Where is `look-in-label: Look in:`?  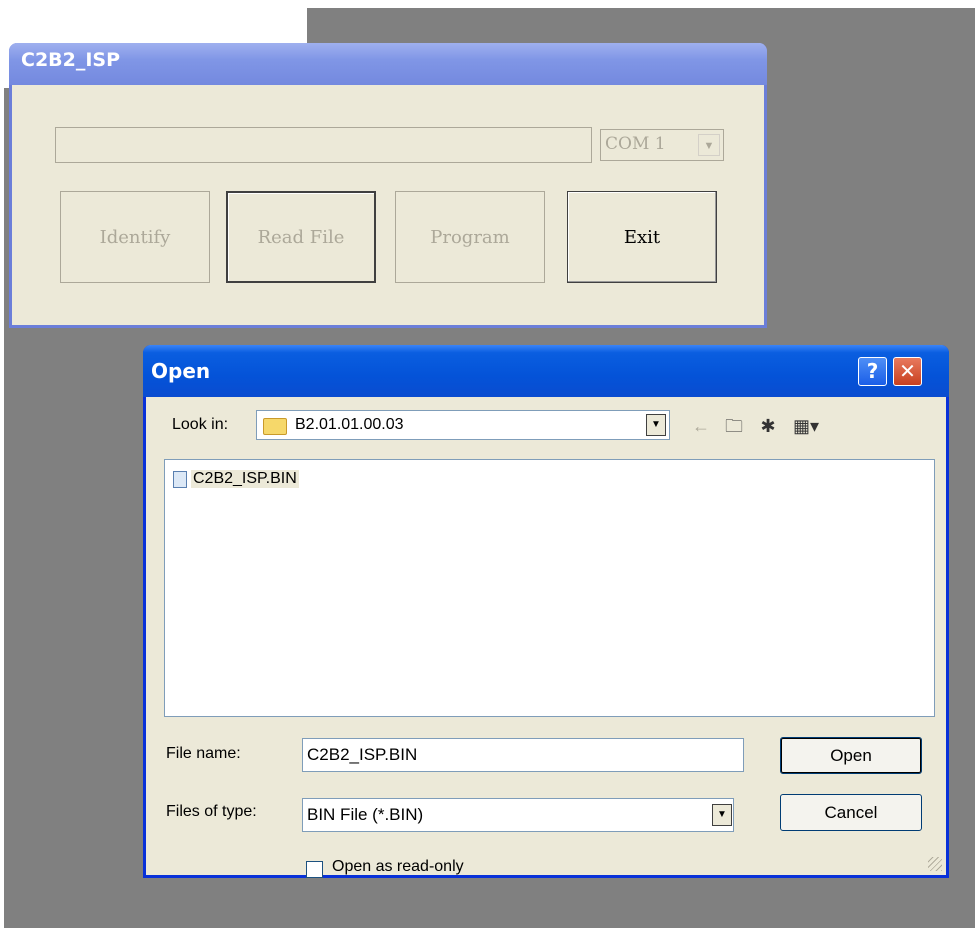 look-in-label: Look in: is located at coordinates (200, 424).